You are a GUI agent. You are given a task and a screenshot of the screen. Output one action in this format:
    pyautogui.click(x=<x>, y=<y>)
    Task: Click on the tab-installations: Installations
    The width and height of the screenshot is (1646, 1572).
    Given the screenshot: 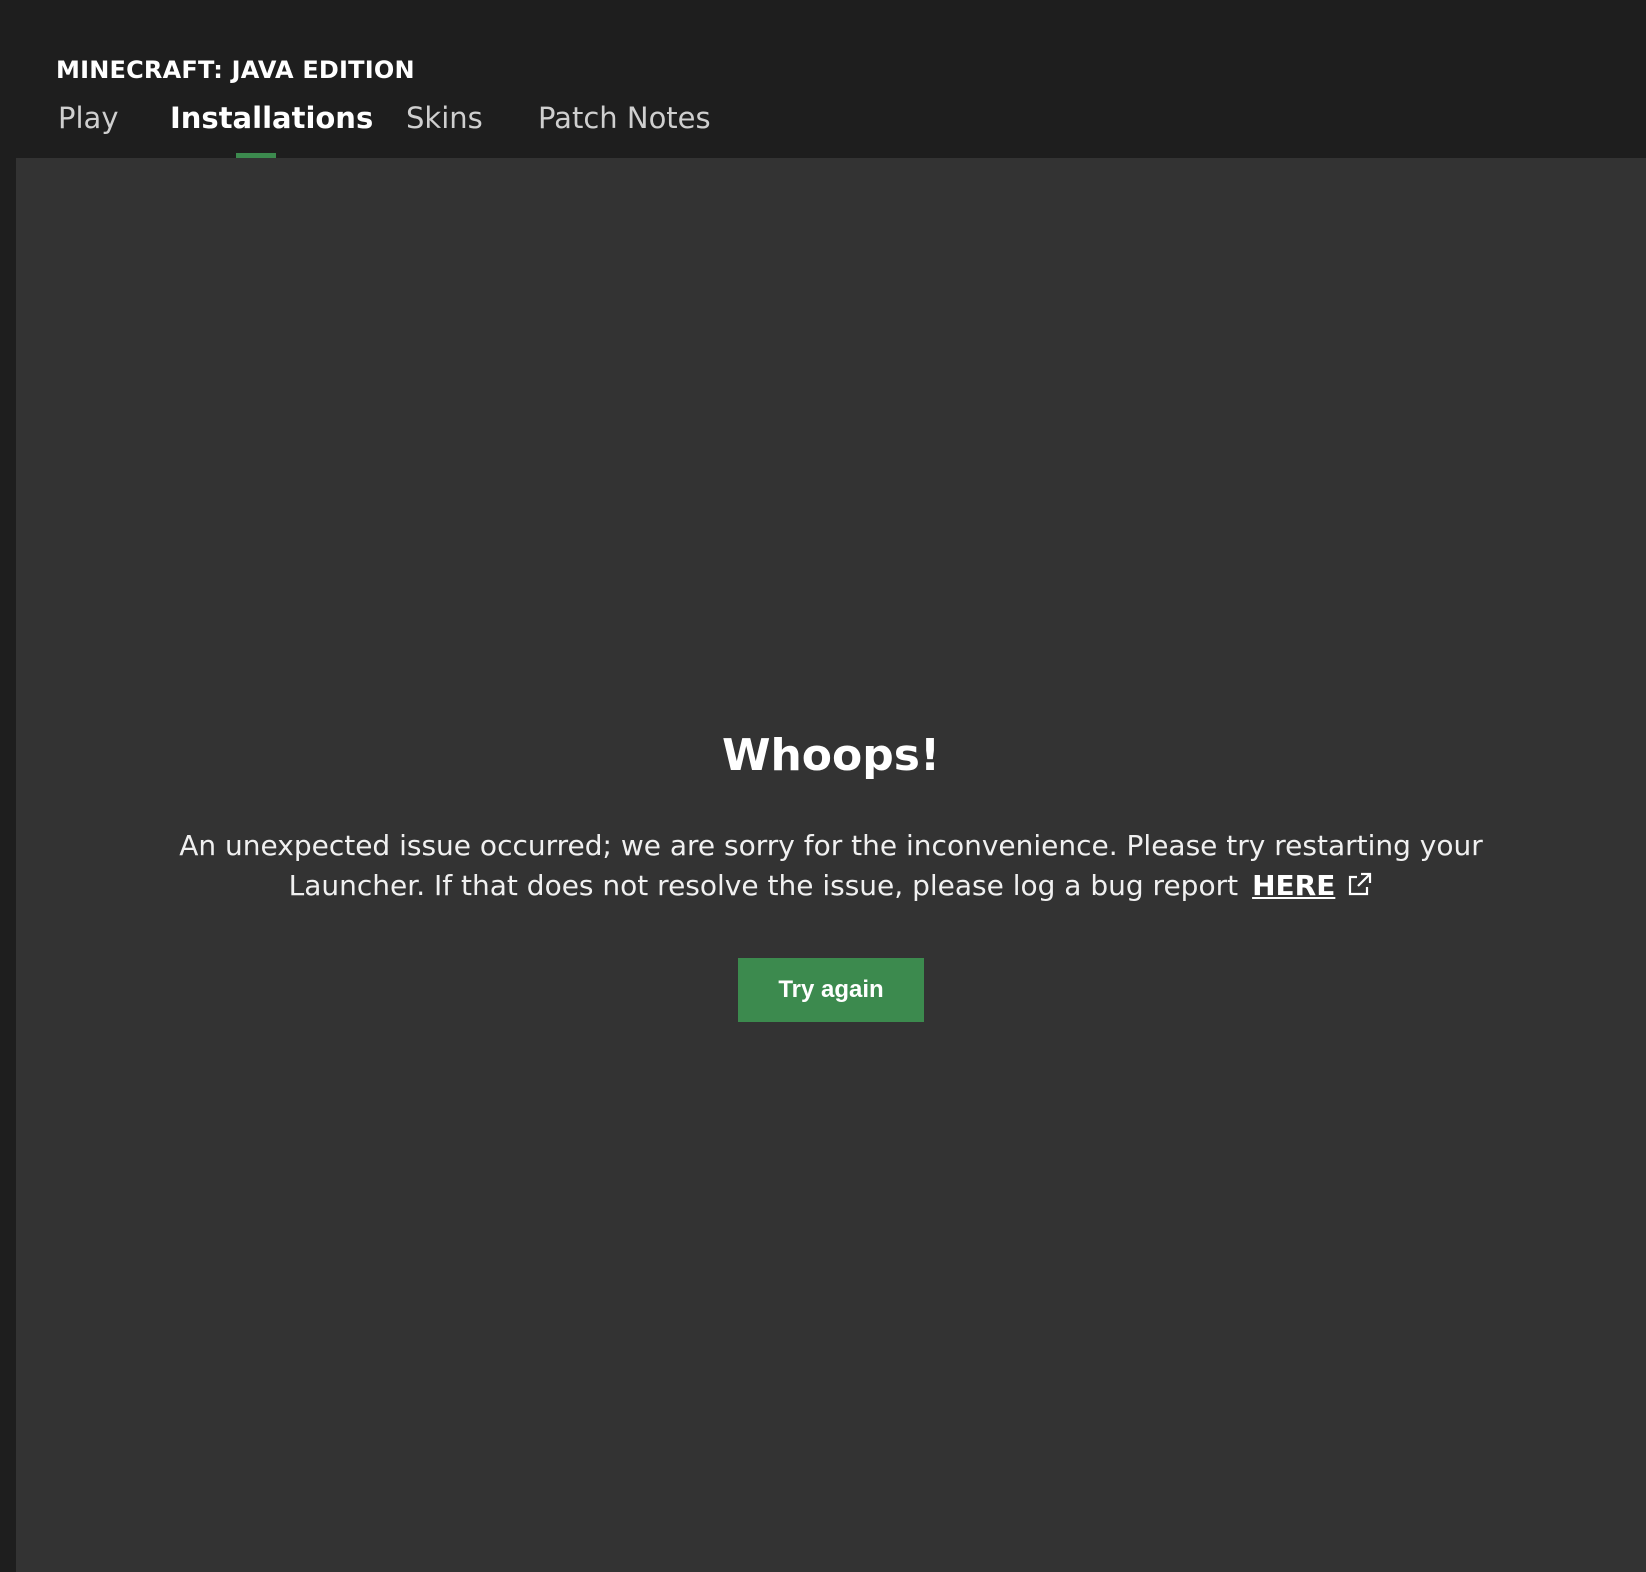 What is the action you would take?
    pyautogui.click(x=271, y=127)
    